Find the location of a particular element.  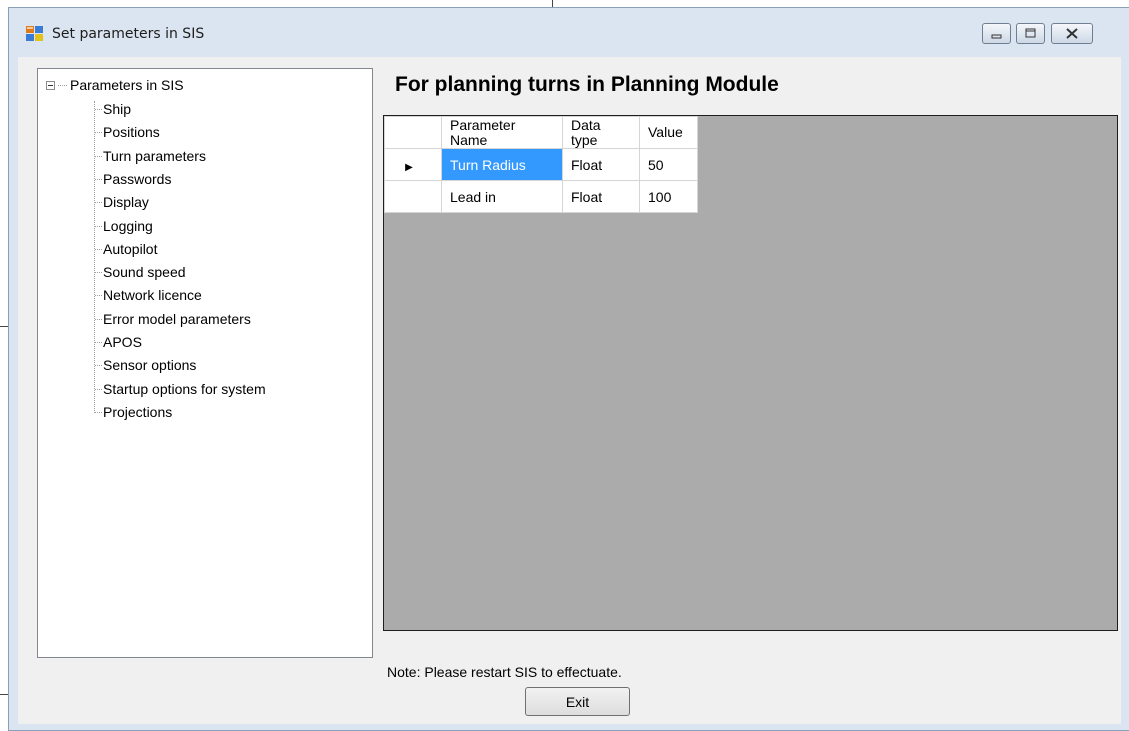

row-header is located at coordinates (413, 196).